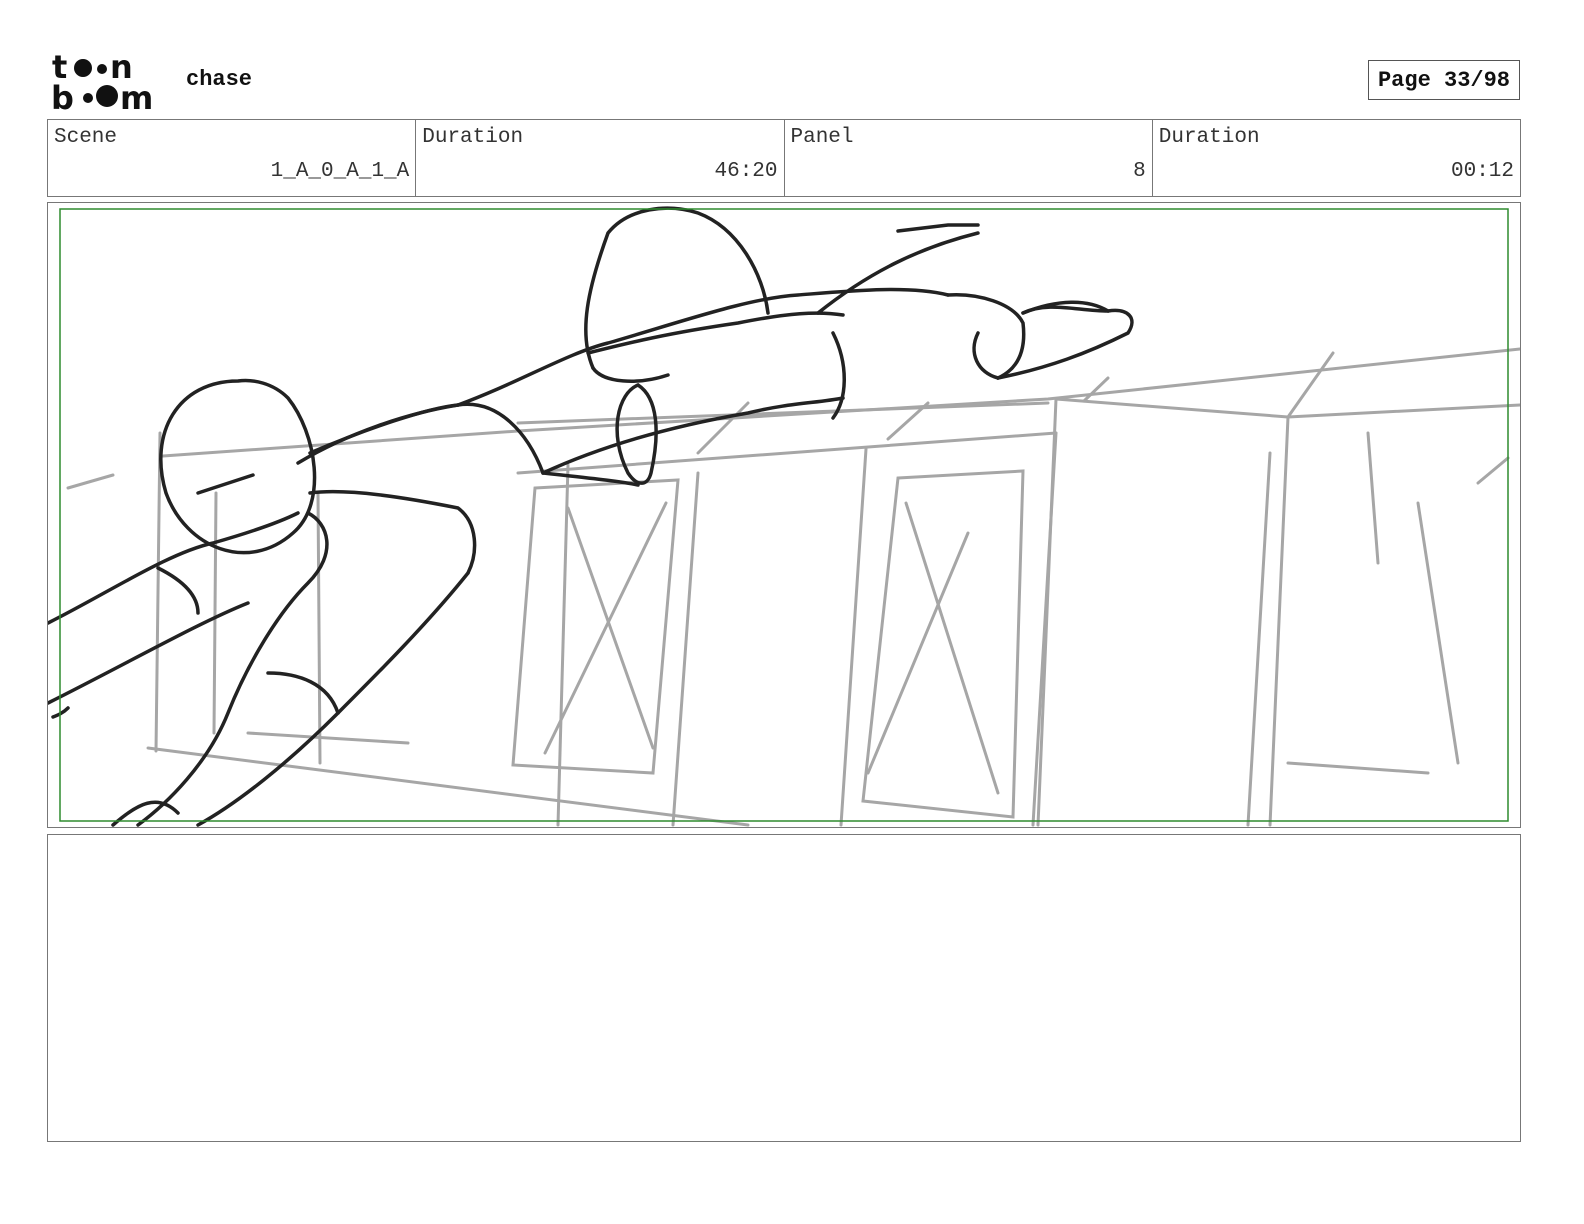 The image size is (1584, 1224). Describe the element at coordinates (1209, 137) in the screenshot. I see `panel-duration-label: Duration` at that location.